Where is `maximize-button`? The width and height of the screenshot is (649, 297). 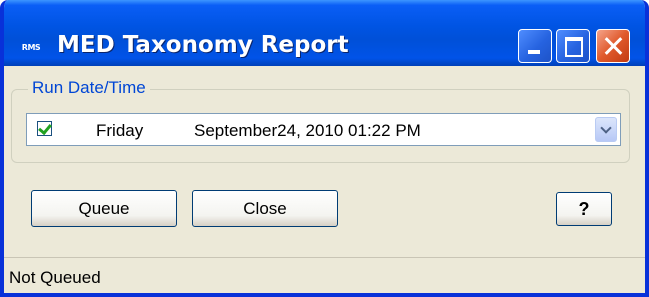
maximize-button is located at coordinates (573, 46).